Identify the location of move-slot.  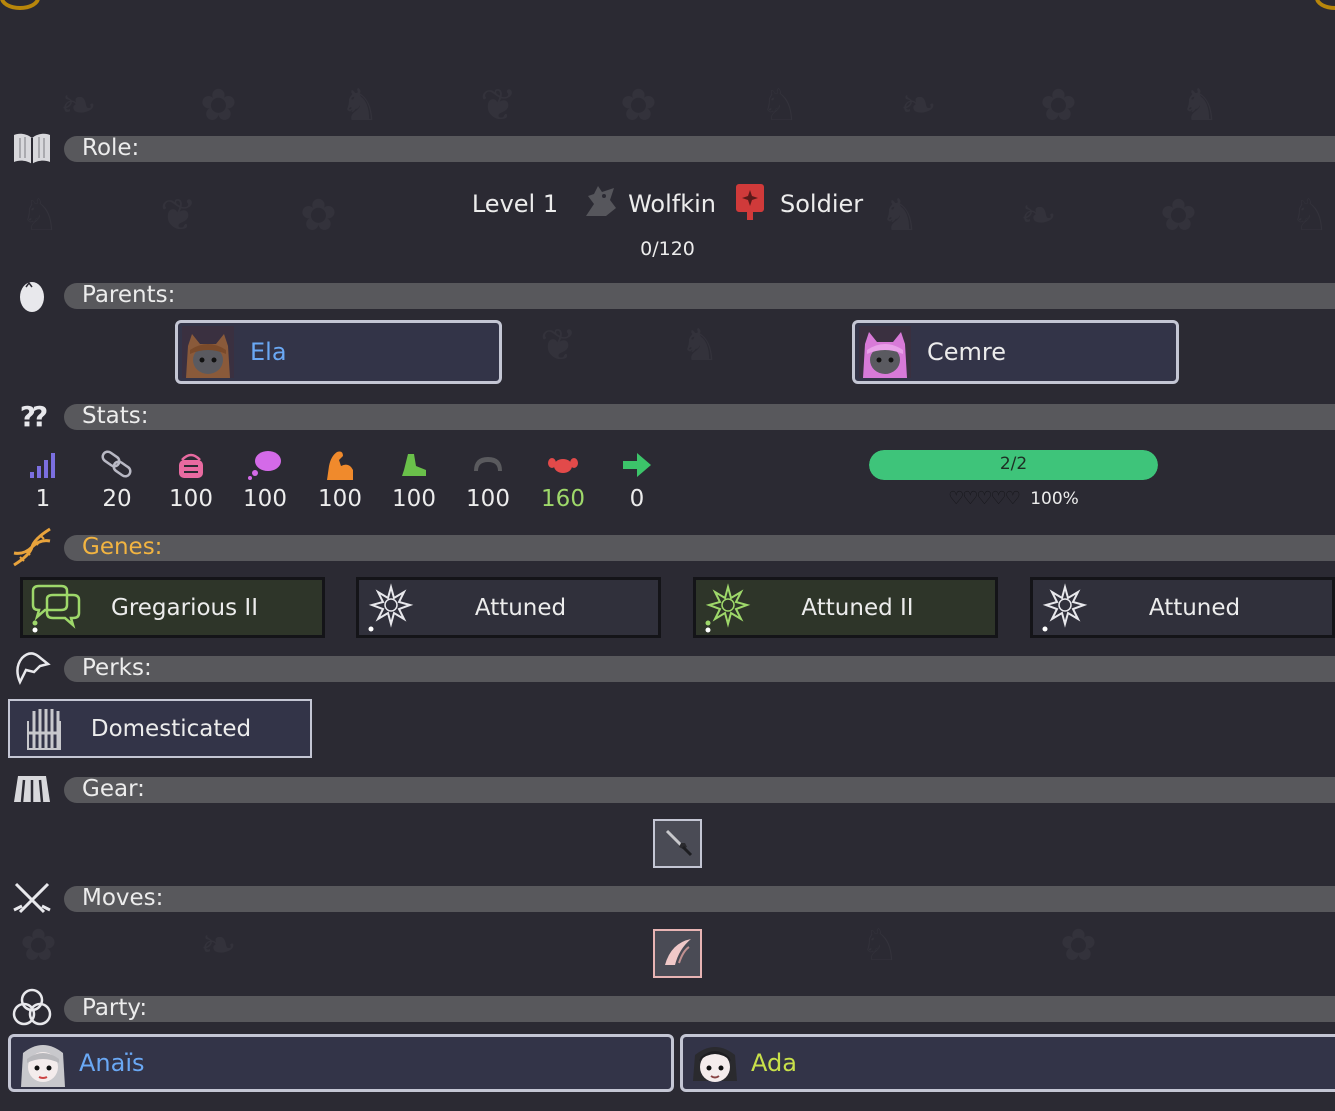
(677, 953).